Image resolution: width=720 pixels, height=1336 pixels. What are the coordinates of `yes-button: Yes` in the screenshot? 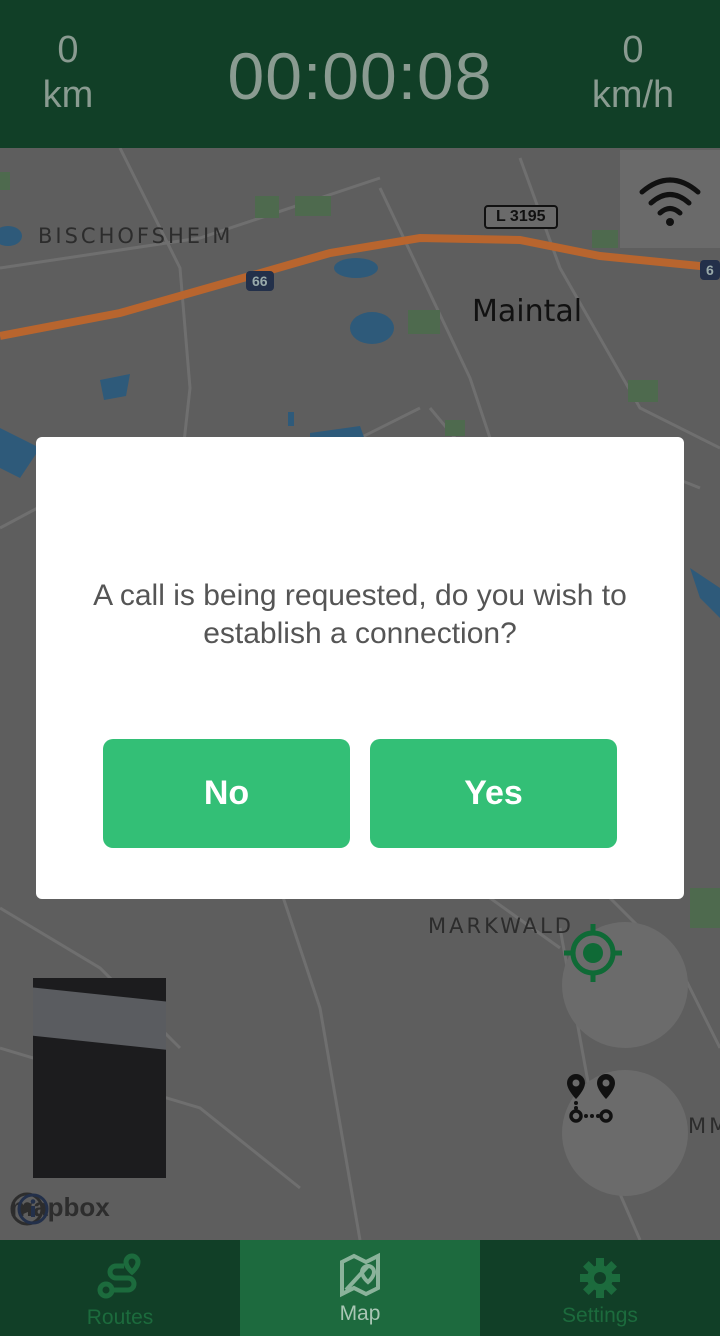 It's located at (493, 793).